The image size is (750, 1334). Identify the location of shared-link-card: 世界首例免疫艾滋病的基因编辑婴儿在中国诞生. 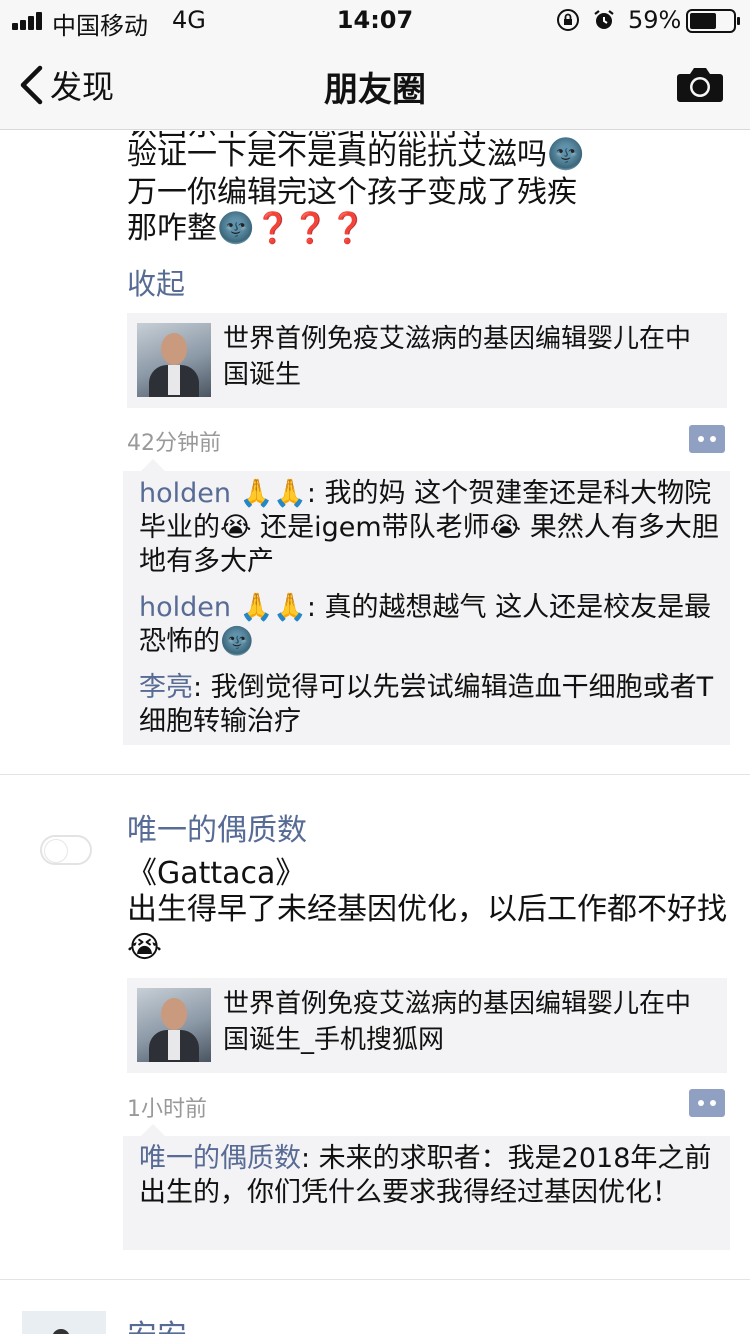
(427, 360).